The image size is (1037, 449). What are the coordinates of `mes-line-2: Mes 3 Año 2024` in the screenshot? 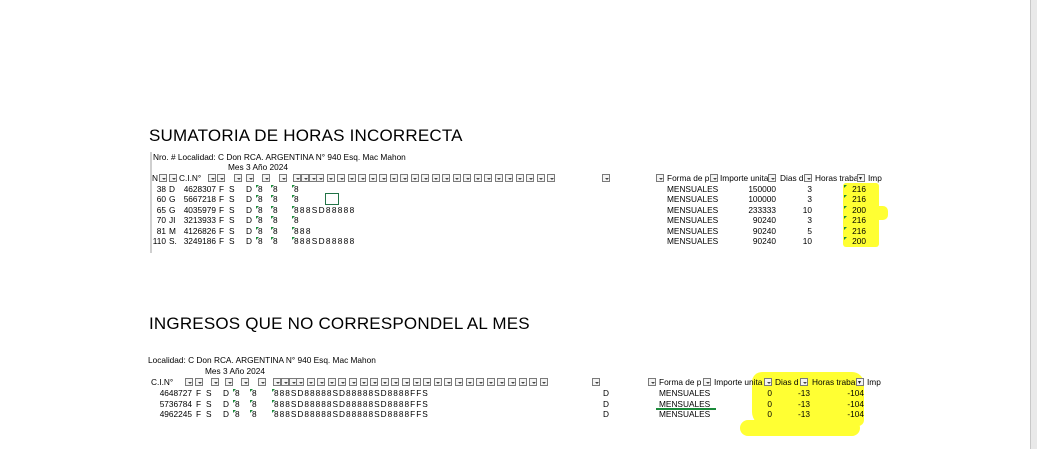 It's located at (235, 371).